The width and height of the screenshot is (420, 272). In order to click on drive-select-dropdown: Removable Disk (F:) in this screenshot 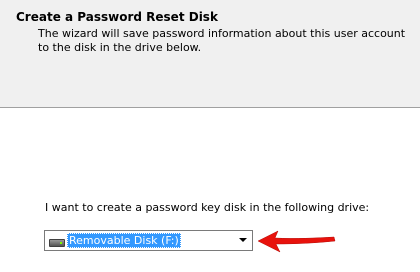, I will do `click(148, 240)`.